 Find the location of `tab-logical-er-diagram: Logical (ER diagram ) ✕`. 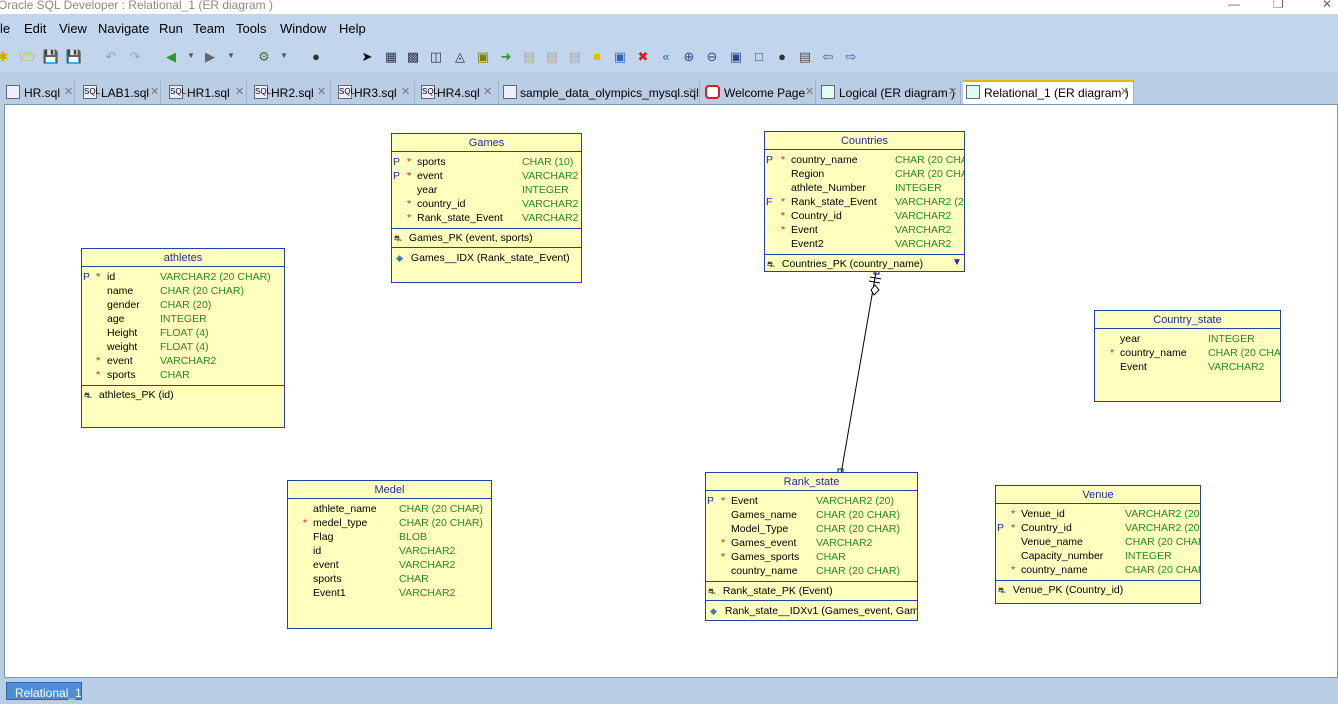

tab-logical-er-diagram: Logical (ER diagram ) ✕ is located at coordinates (889, 92).